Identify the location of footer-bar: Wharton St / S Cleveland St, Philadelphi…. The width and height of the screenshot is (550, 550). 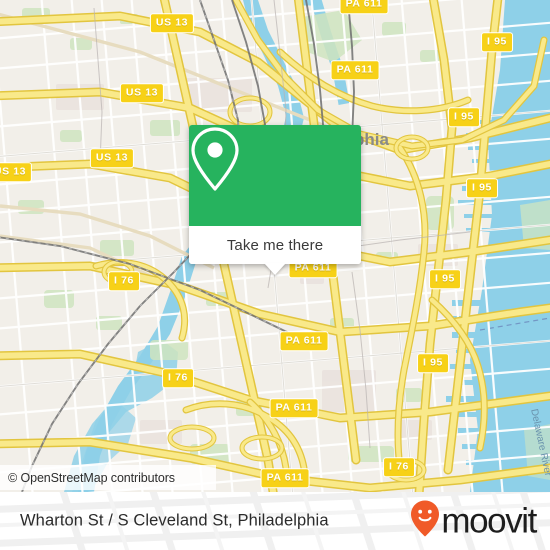
(275, 521).